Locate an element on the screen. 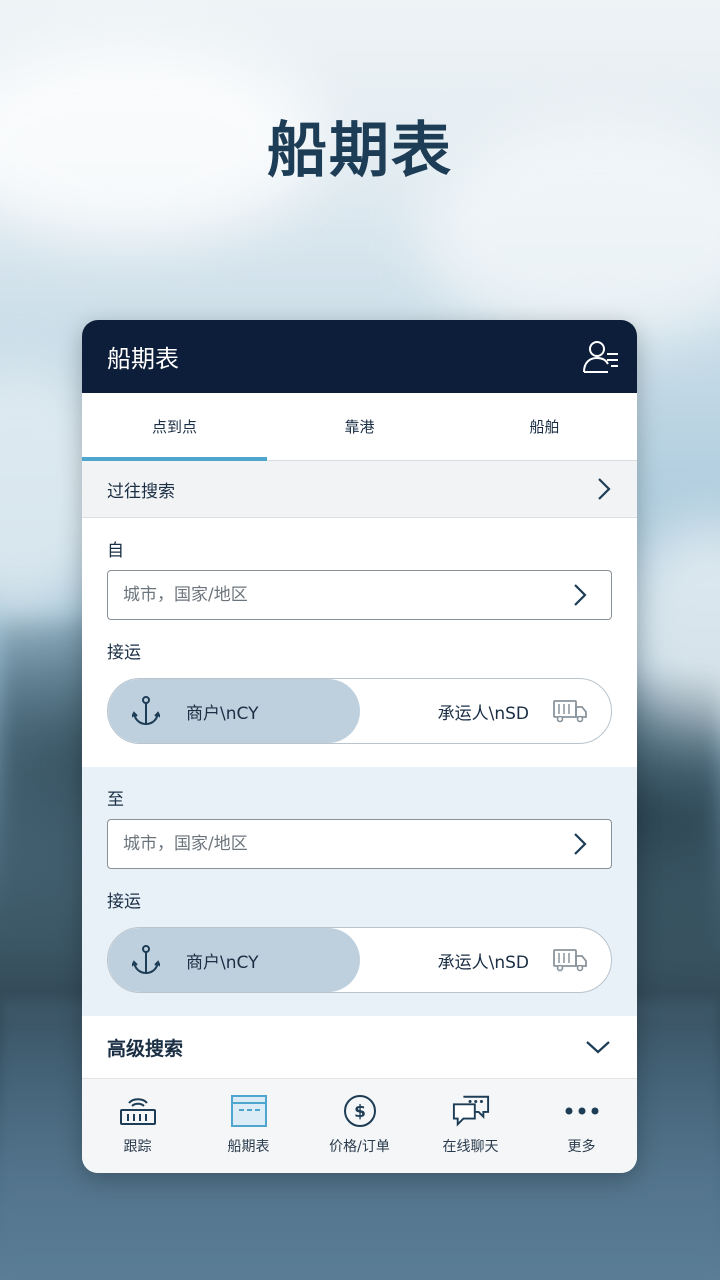 The image size is (720, 1280). destination-carrier-label: 承运人\nSD is located at coordinates (483, 962).